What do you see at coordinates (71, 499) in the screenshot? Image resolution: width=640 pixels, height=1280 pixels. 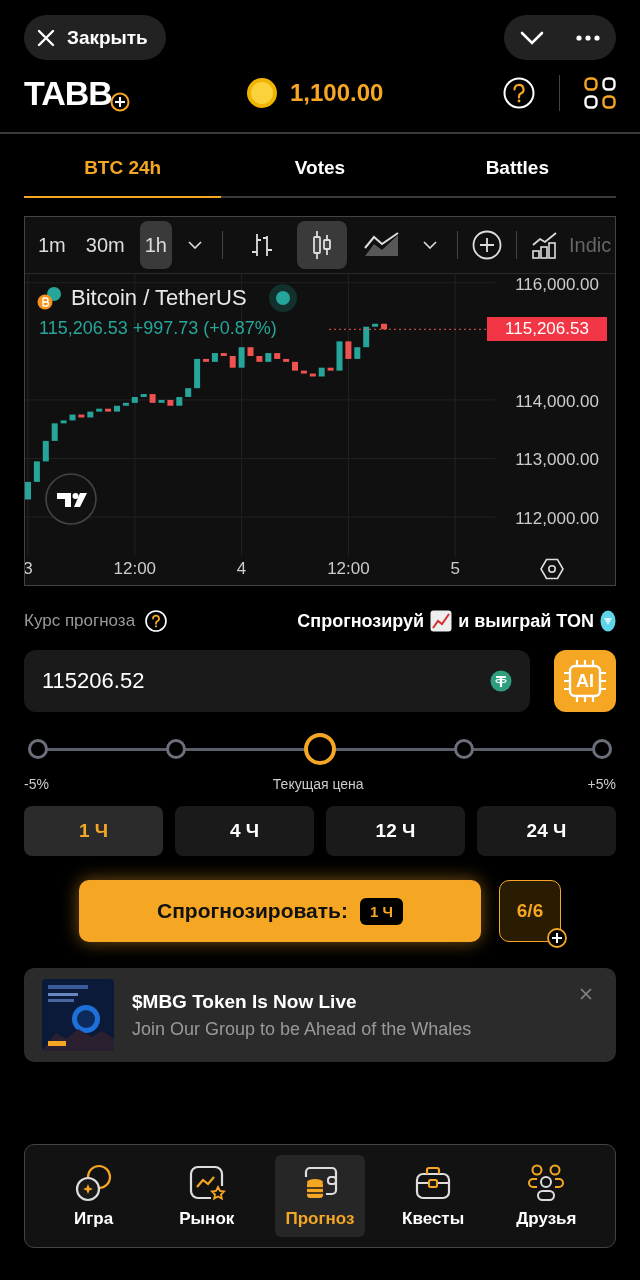 I see `tradingview-logo-icon` at bounding box center [71, 499].